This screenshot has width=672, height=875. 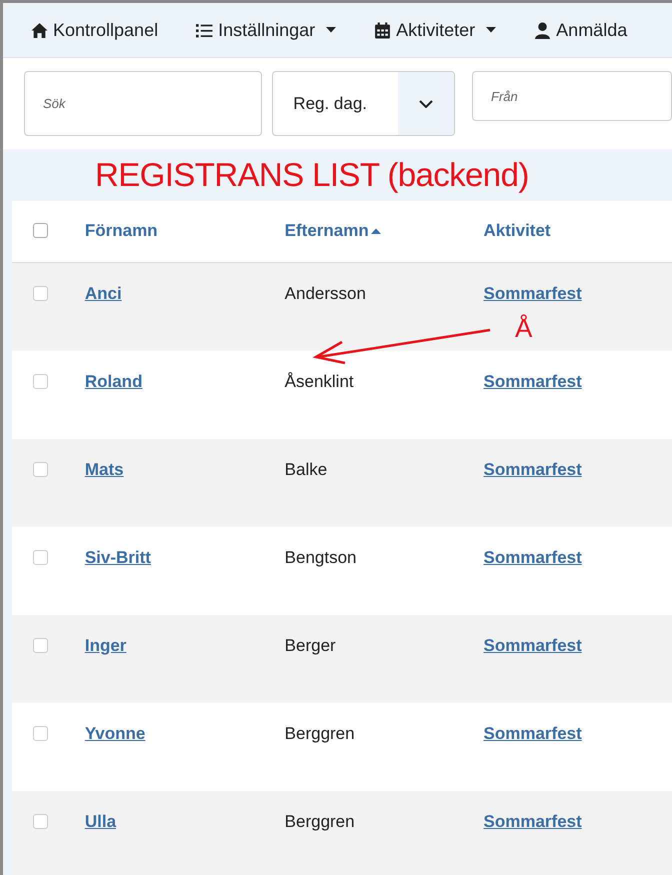 I want to click on column-header: Aktivitet, so click(x=517, y=231).